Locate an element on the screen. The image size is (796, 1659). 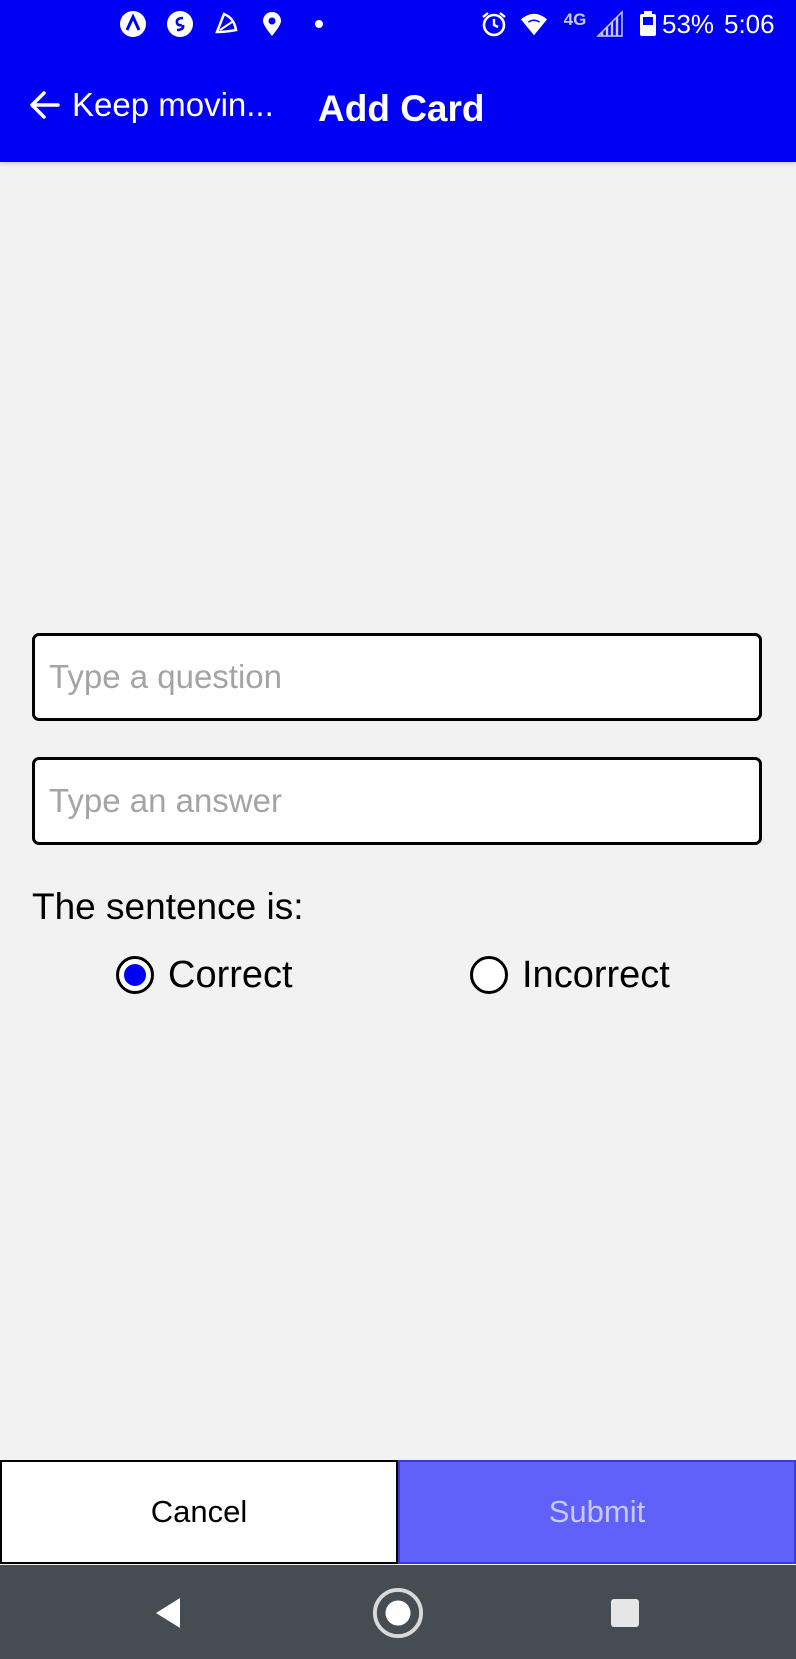
nav-recents-icon is located at coordinates (625, 1613).